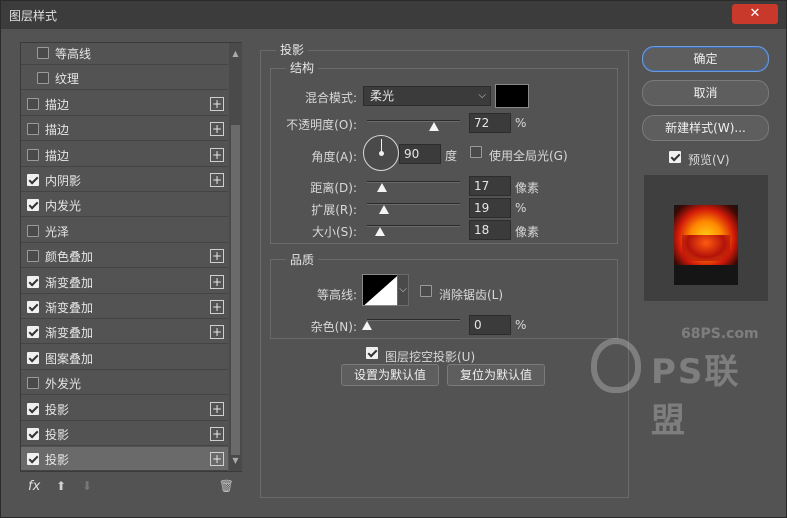  What do you see at coordinates (420, 154) in the screenshot?
I see `angle-input: 90` at bounding box center [420, 154].